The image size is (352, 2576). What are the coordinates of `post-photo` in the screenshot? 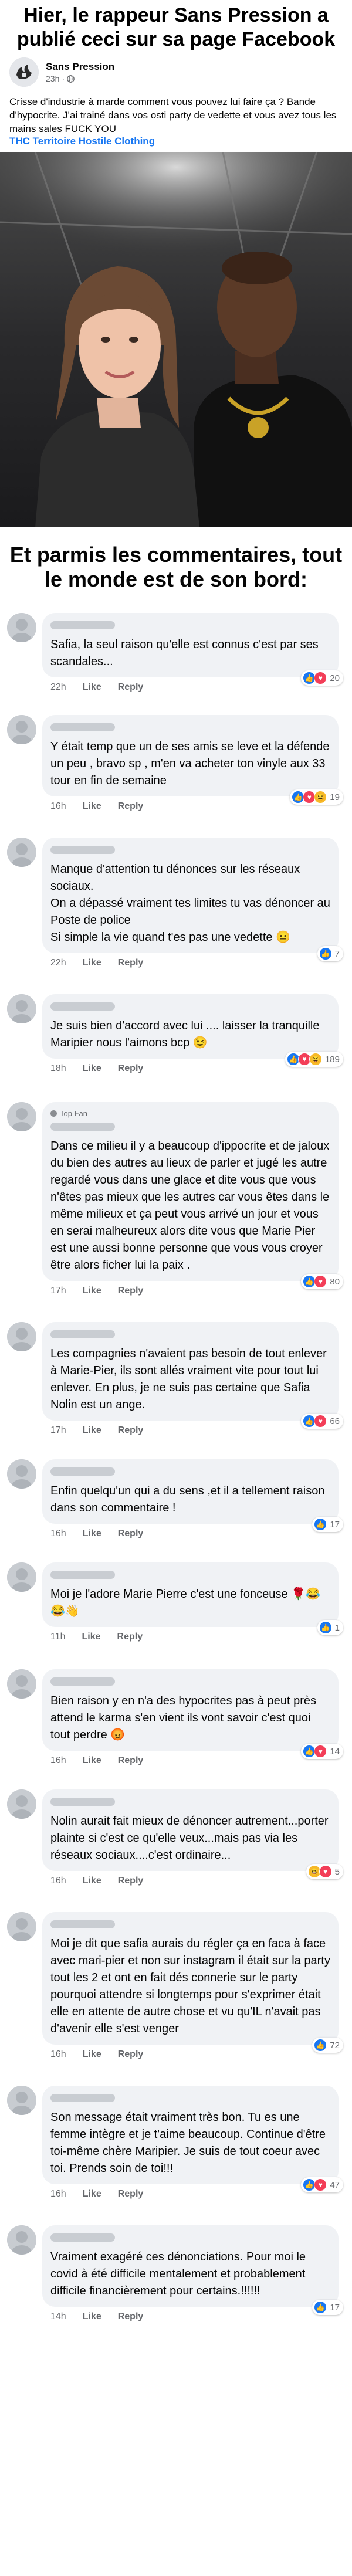 It's located at (176, 339).